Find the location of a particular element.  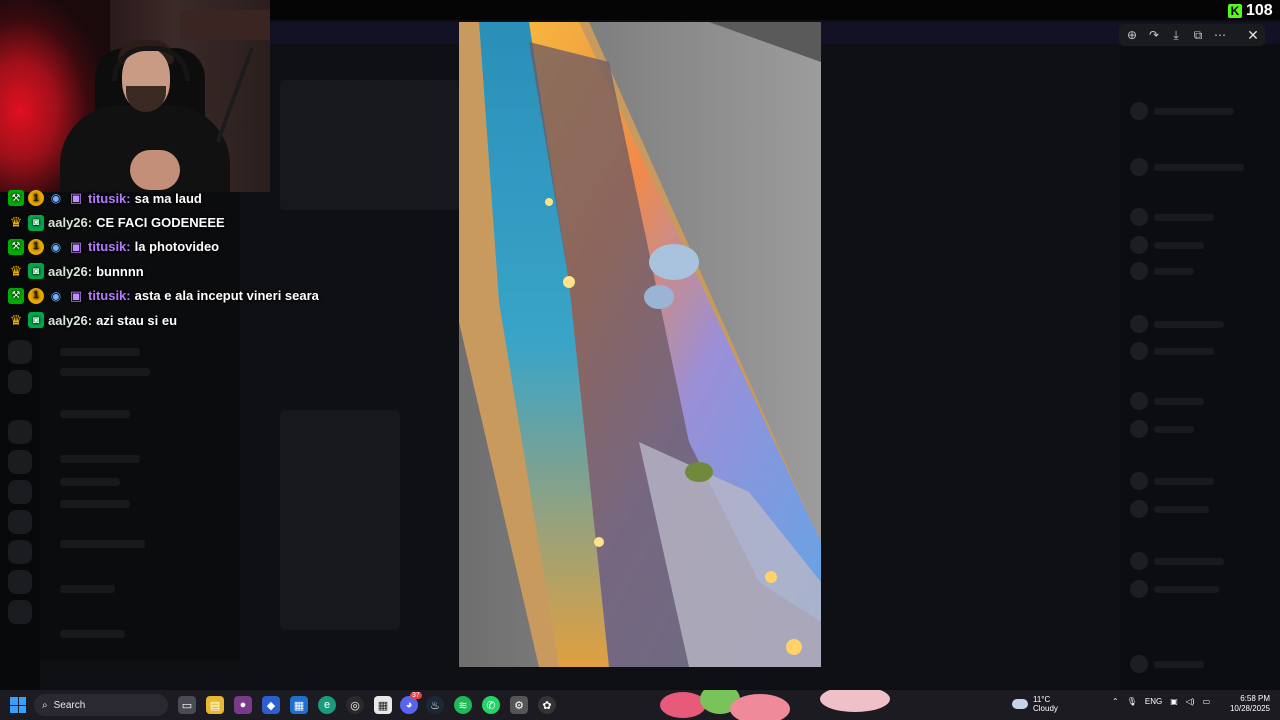

viewer-counter: K 108 is located at coordinates (1250, 11).